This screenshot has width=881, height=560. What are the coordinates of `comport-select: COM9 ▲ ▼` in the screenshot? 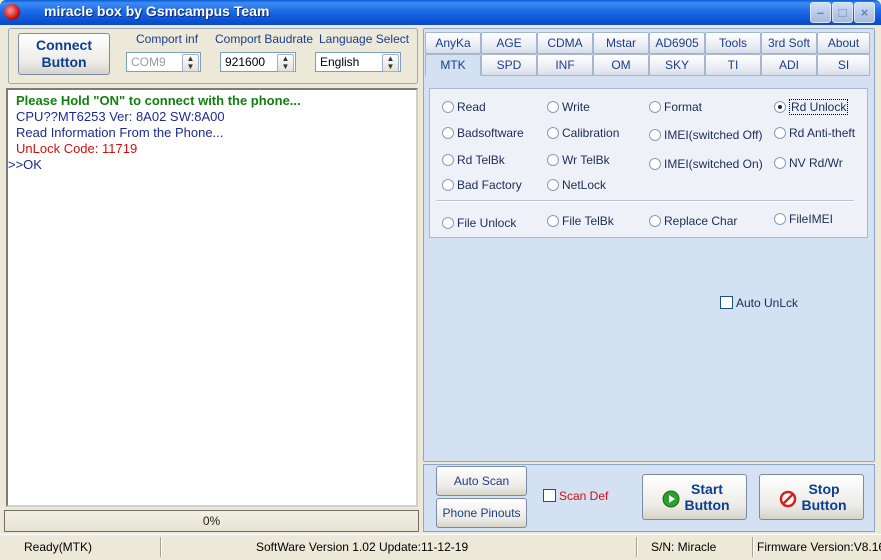 It's located at (163, 62).